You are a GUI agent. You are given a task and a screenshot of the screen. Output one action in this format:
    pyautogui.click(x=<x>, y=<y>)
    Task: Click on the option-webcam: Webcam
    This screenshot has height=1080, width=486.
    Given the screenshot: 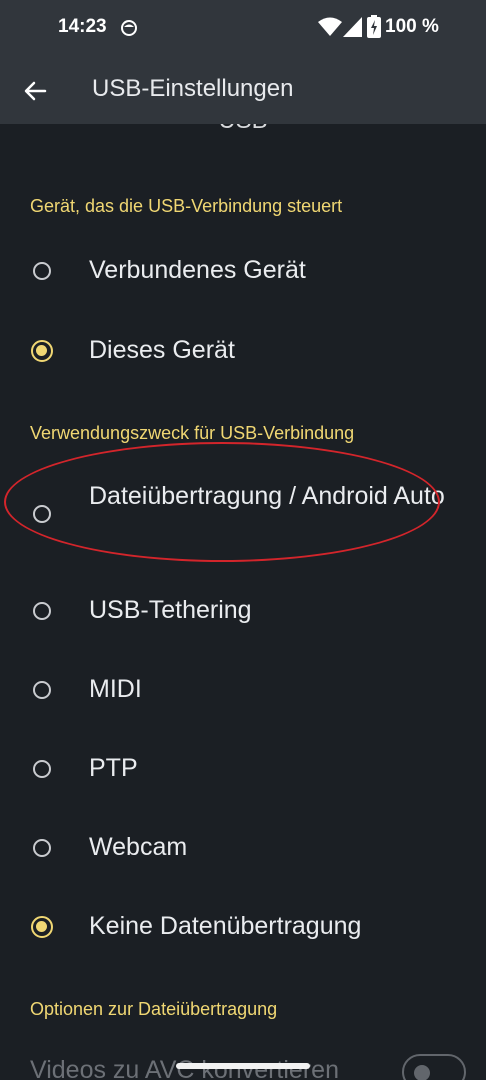 What is the action you would take?
    pyautogui.click(x=243, y=848)
    